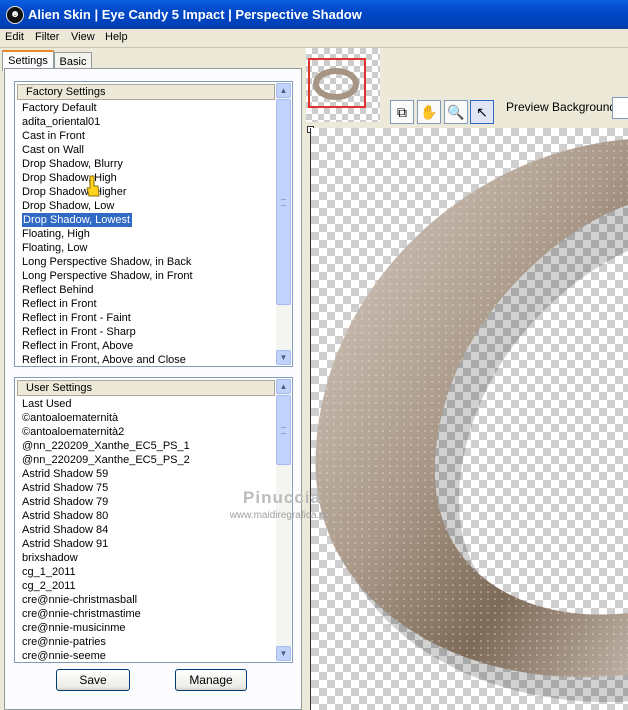  Describe the element at coordinates (148, 446) in the screenshot. I see `list-item: @nn_220209_Xanthe_EC5_PS_1` at that location.